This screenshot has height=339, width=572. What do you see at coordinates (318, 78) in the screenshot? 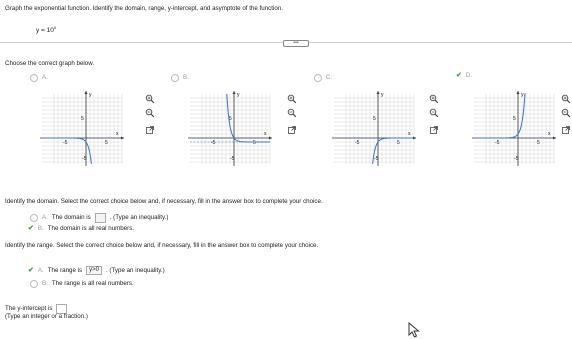
I see `option-c-radio` at bounding box center [318, 78].